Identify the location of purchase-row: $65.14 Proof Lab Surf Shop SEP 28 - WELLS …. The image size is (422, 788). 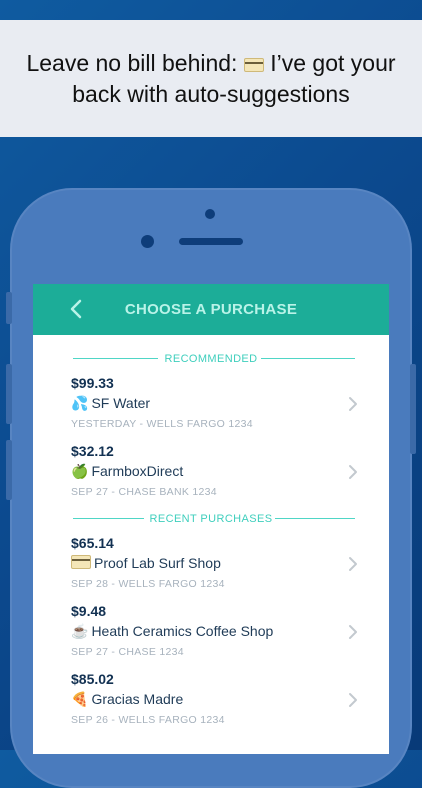
(211, 563).